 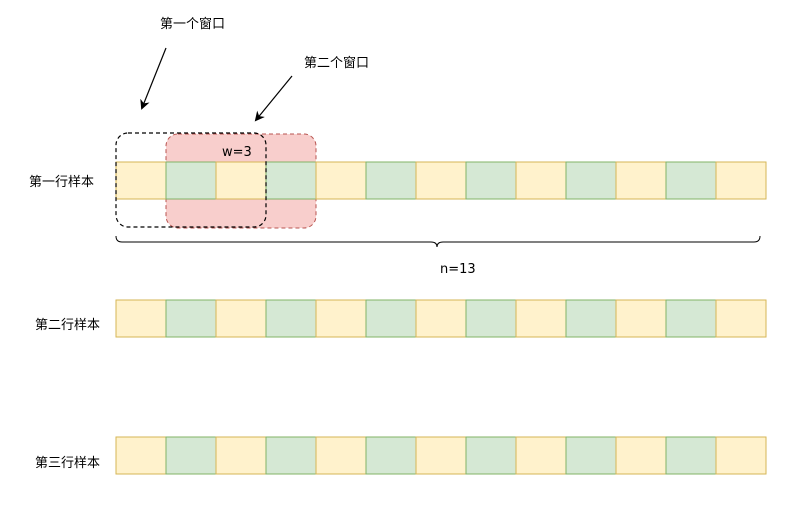 I want to click on length-label: n=13, so click(x=458, y=269).